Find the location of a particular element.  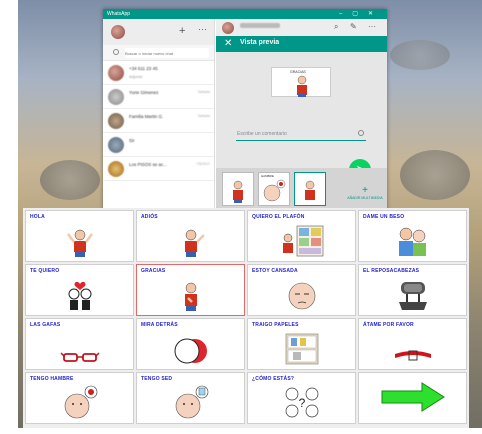

board-cell-estoy-cansada: ESTOY CANSADA is located at coordinates (301, 290).